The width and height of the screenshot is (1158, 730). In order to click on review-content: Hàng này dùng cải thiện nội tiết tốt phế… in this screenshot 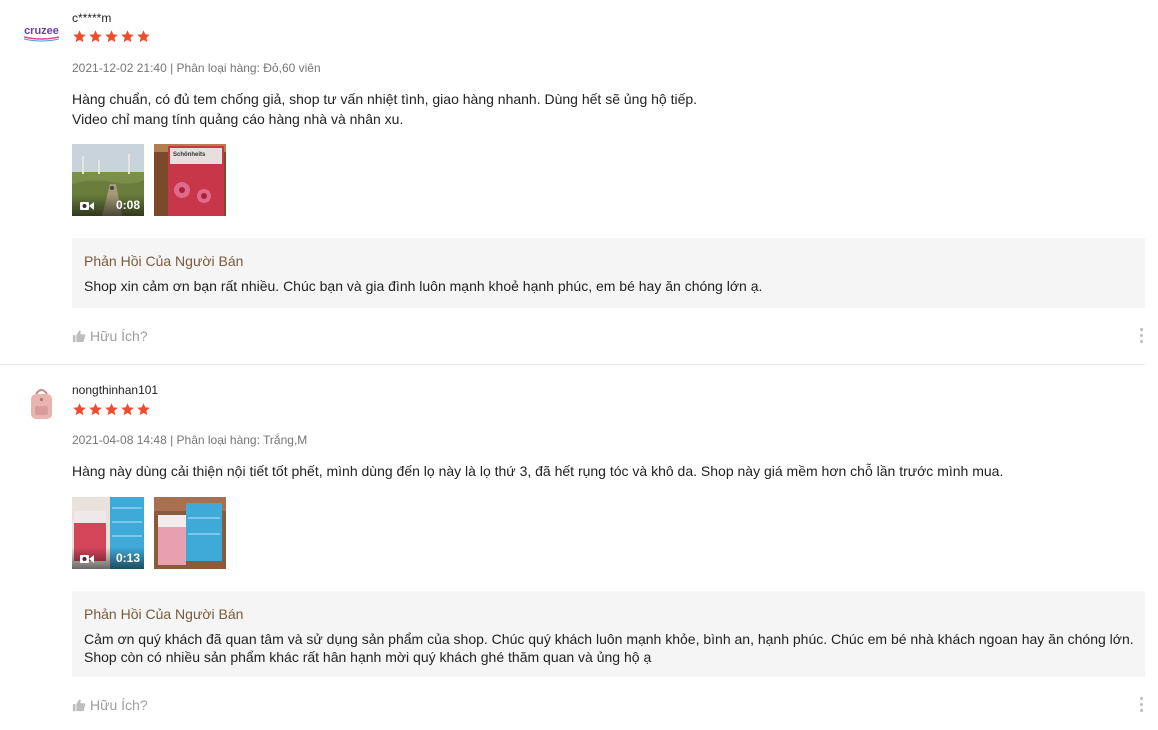, I will do `click(537, 471)`.